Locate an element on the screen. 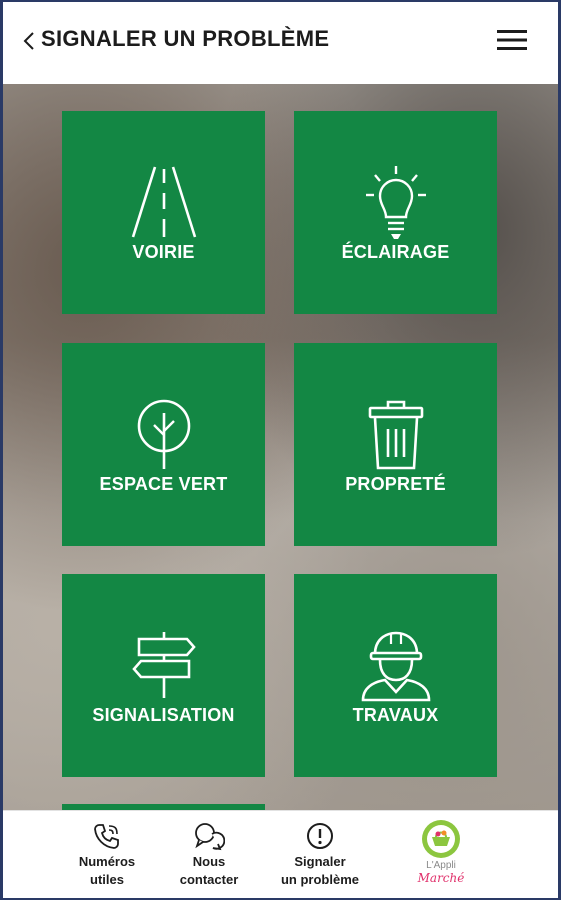 This screenshot has height=900, width=561. tile-label: PROPRETÉ is located at coordinates (395, 484).